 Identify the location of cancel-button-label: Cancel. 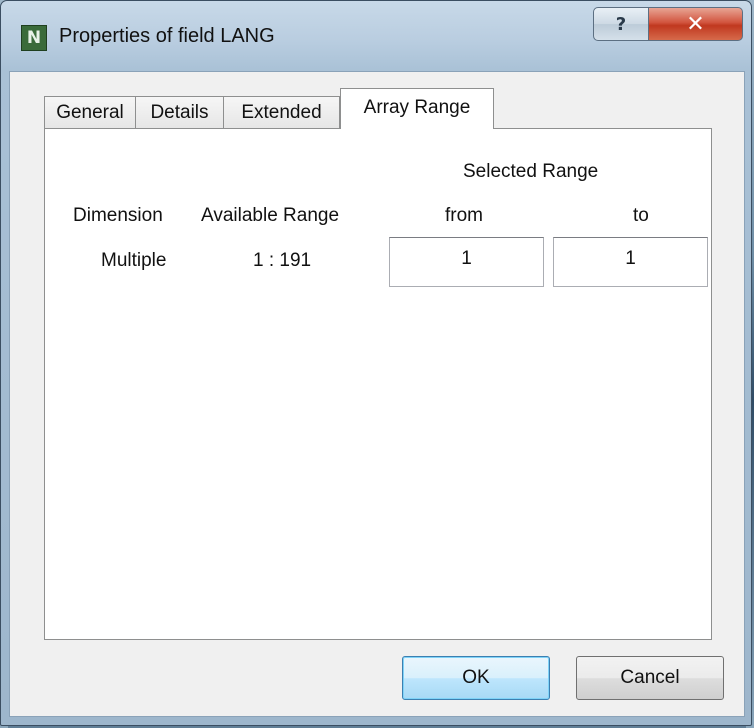
(650, 677).